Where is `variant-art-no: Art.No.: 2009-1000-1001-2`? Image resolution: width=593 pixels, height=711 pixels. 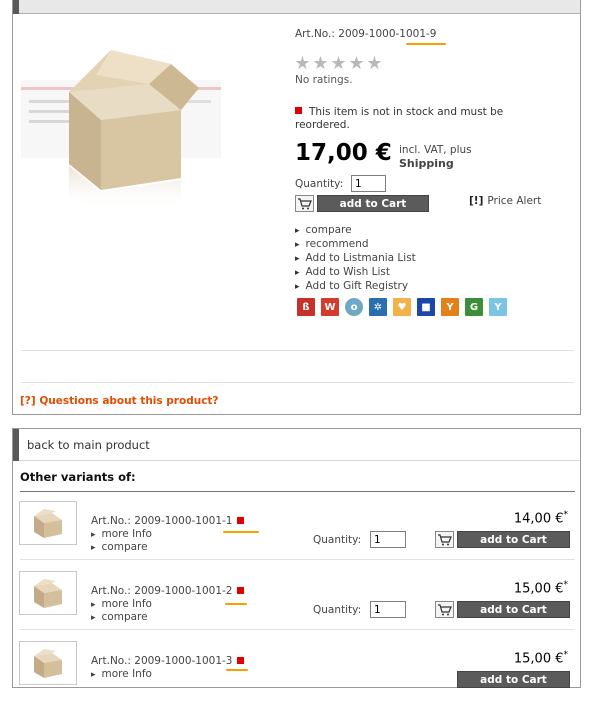 variant-art-no: Art.No.: 2009-1000-1001-2 is located at coordinates (161, 591).